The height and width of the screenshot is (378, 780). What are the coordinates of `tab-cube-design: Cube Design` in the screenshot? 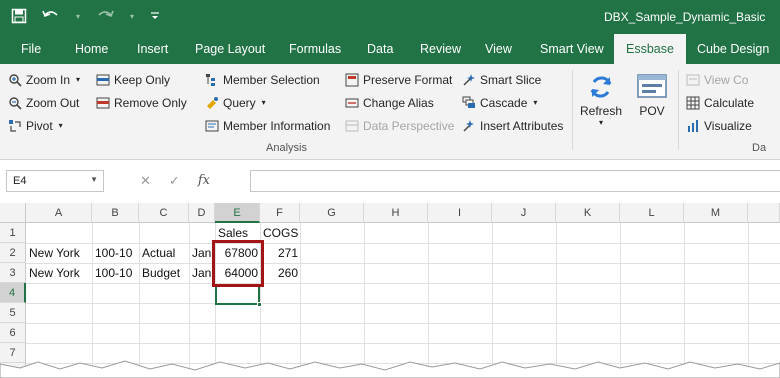 It's located at (733, 49).